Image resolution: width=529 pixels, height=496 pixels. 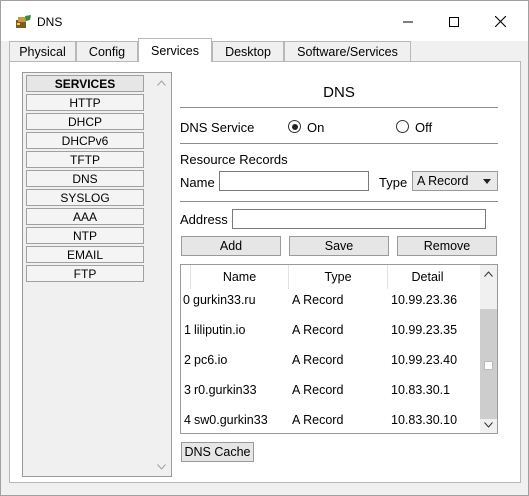 I want to click on table-header-index, so click(x=186, y=277).